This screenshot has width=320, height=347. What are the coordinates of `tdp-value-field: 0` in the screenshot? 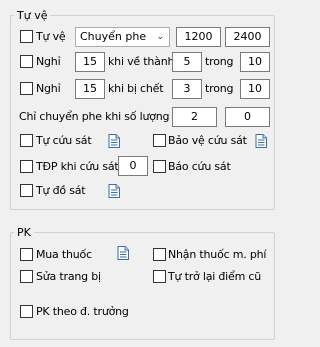 It's located at (133, 166).